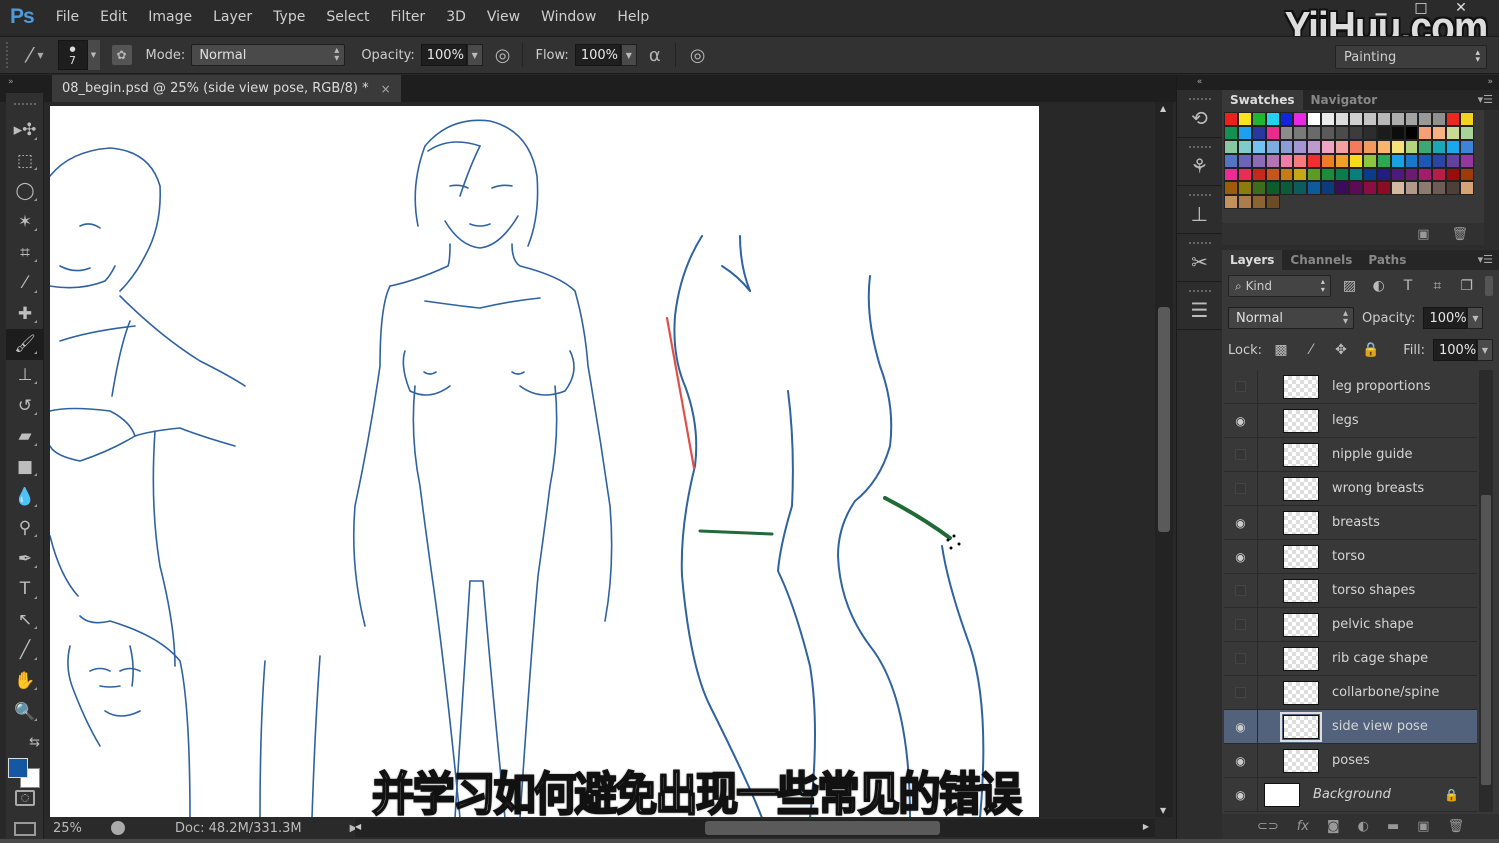  I want to click on layer-row: ◉ torso, so click(1350, 556).